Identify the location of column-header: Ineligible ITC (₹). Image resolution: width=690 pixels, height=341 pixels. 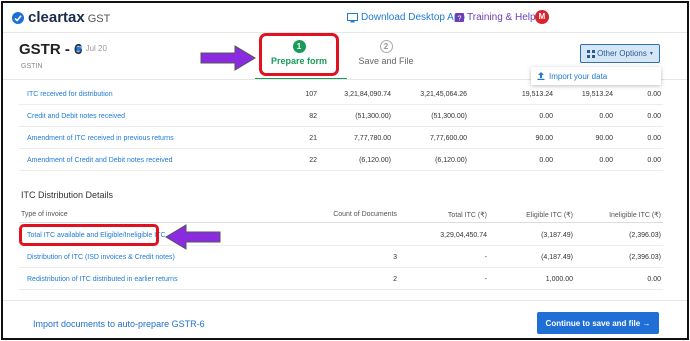
(635, 215).